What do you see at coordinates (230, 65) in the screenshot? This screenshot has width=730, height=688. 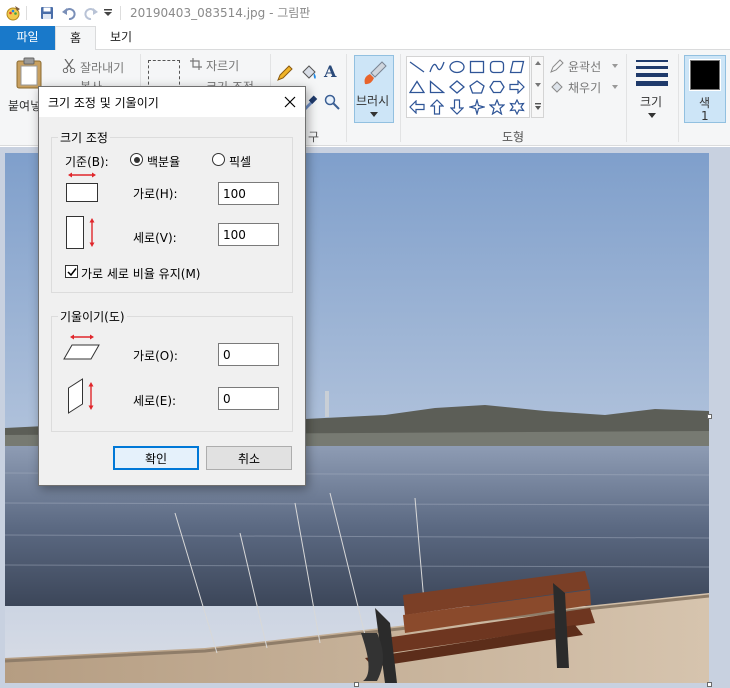 I see `crop-button: 자르기` at bounding box center [230, 65].